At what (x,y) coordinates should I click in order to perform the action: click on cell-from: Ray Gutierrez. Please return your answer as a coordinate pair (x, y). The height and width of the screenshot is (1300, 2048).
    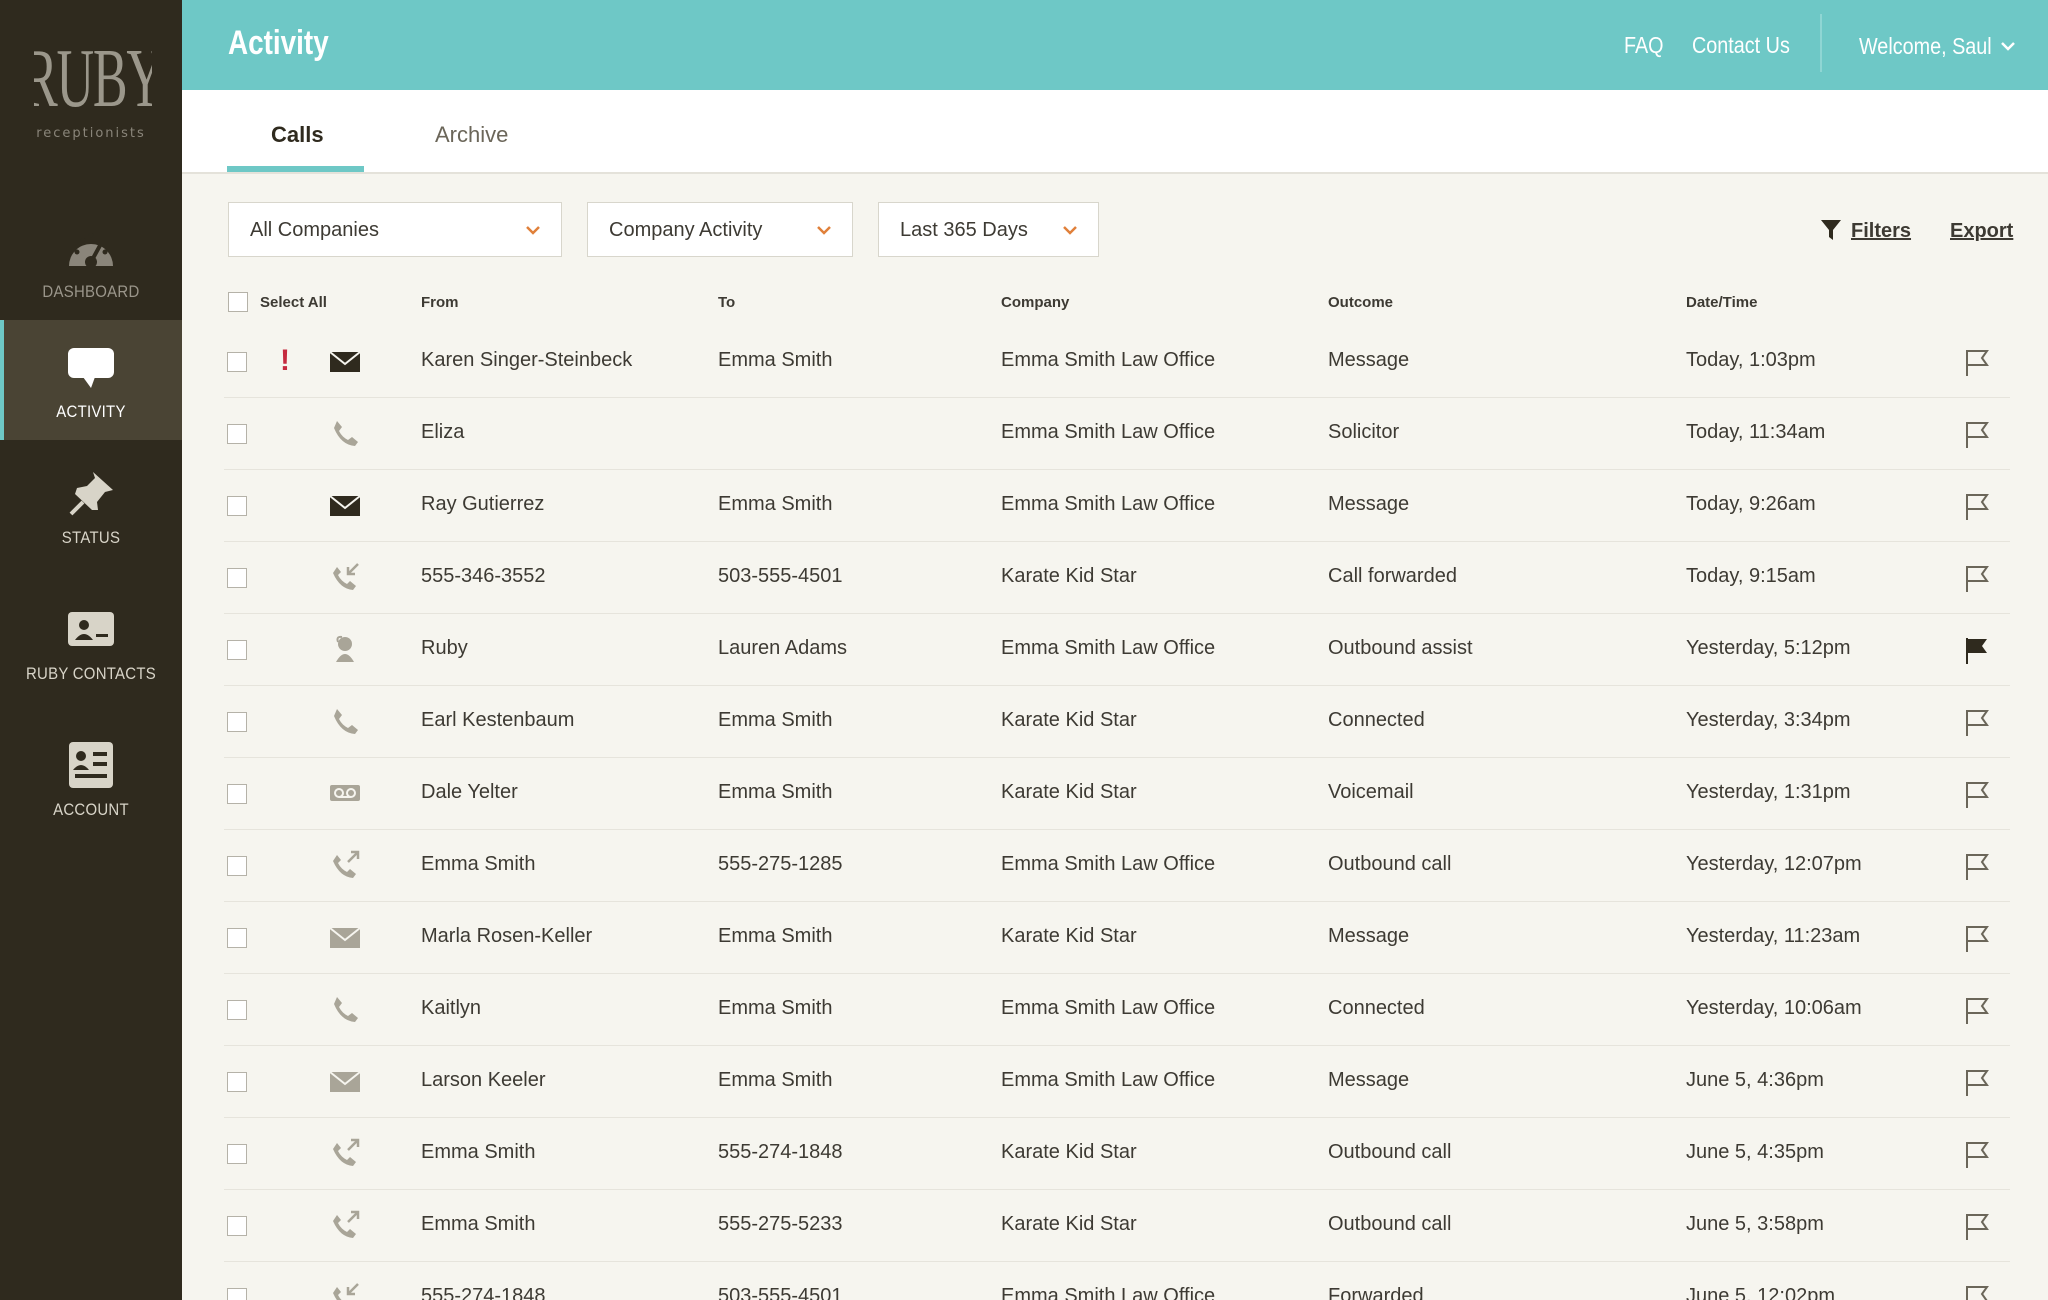
    Looking at the image, I should click on (483, 504).